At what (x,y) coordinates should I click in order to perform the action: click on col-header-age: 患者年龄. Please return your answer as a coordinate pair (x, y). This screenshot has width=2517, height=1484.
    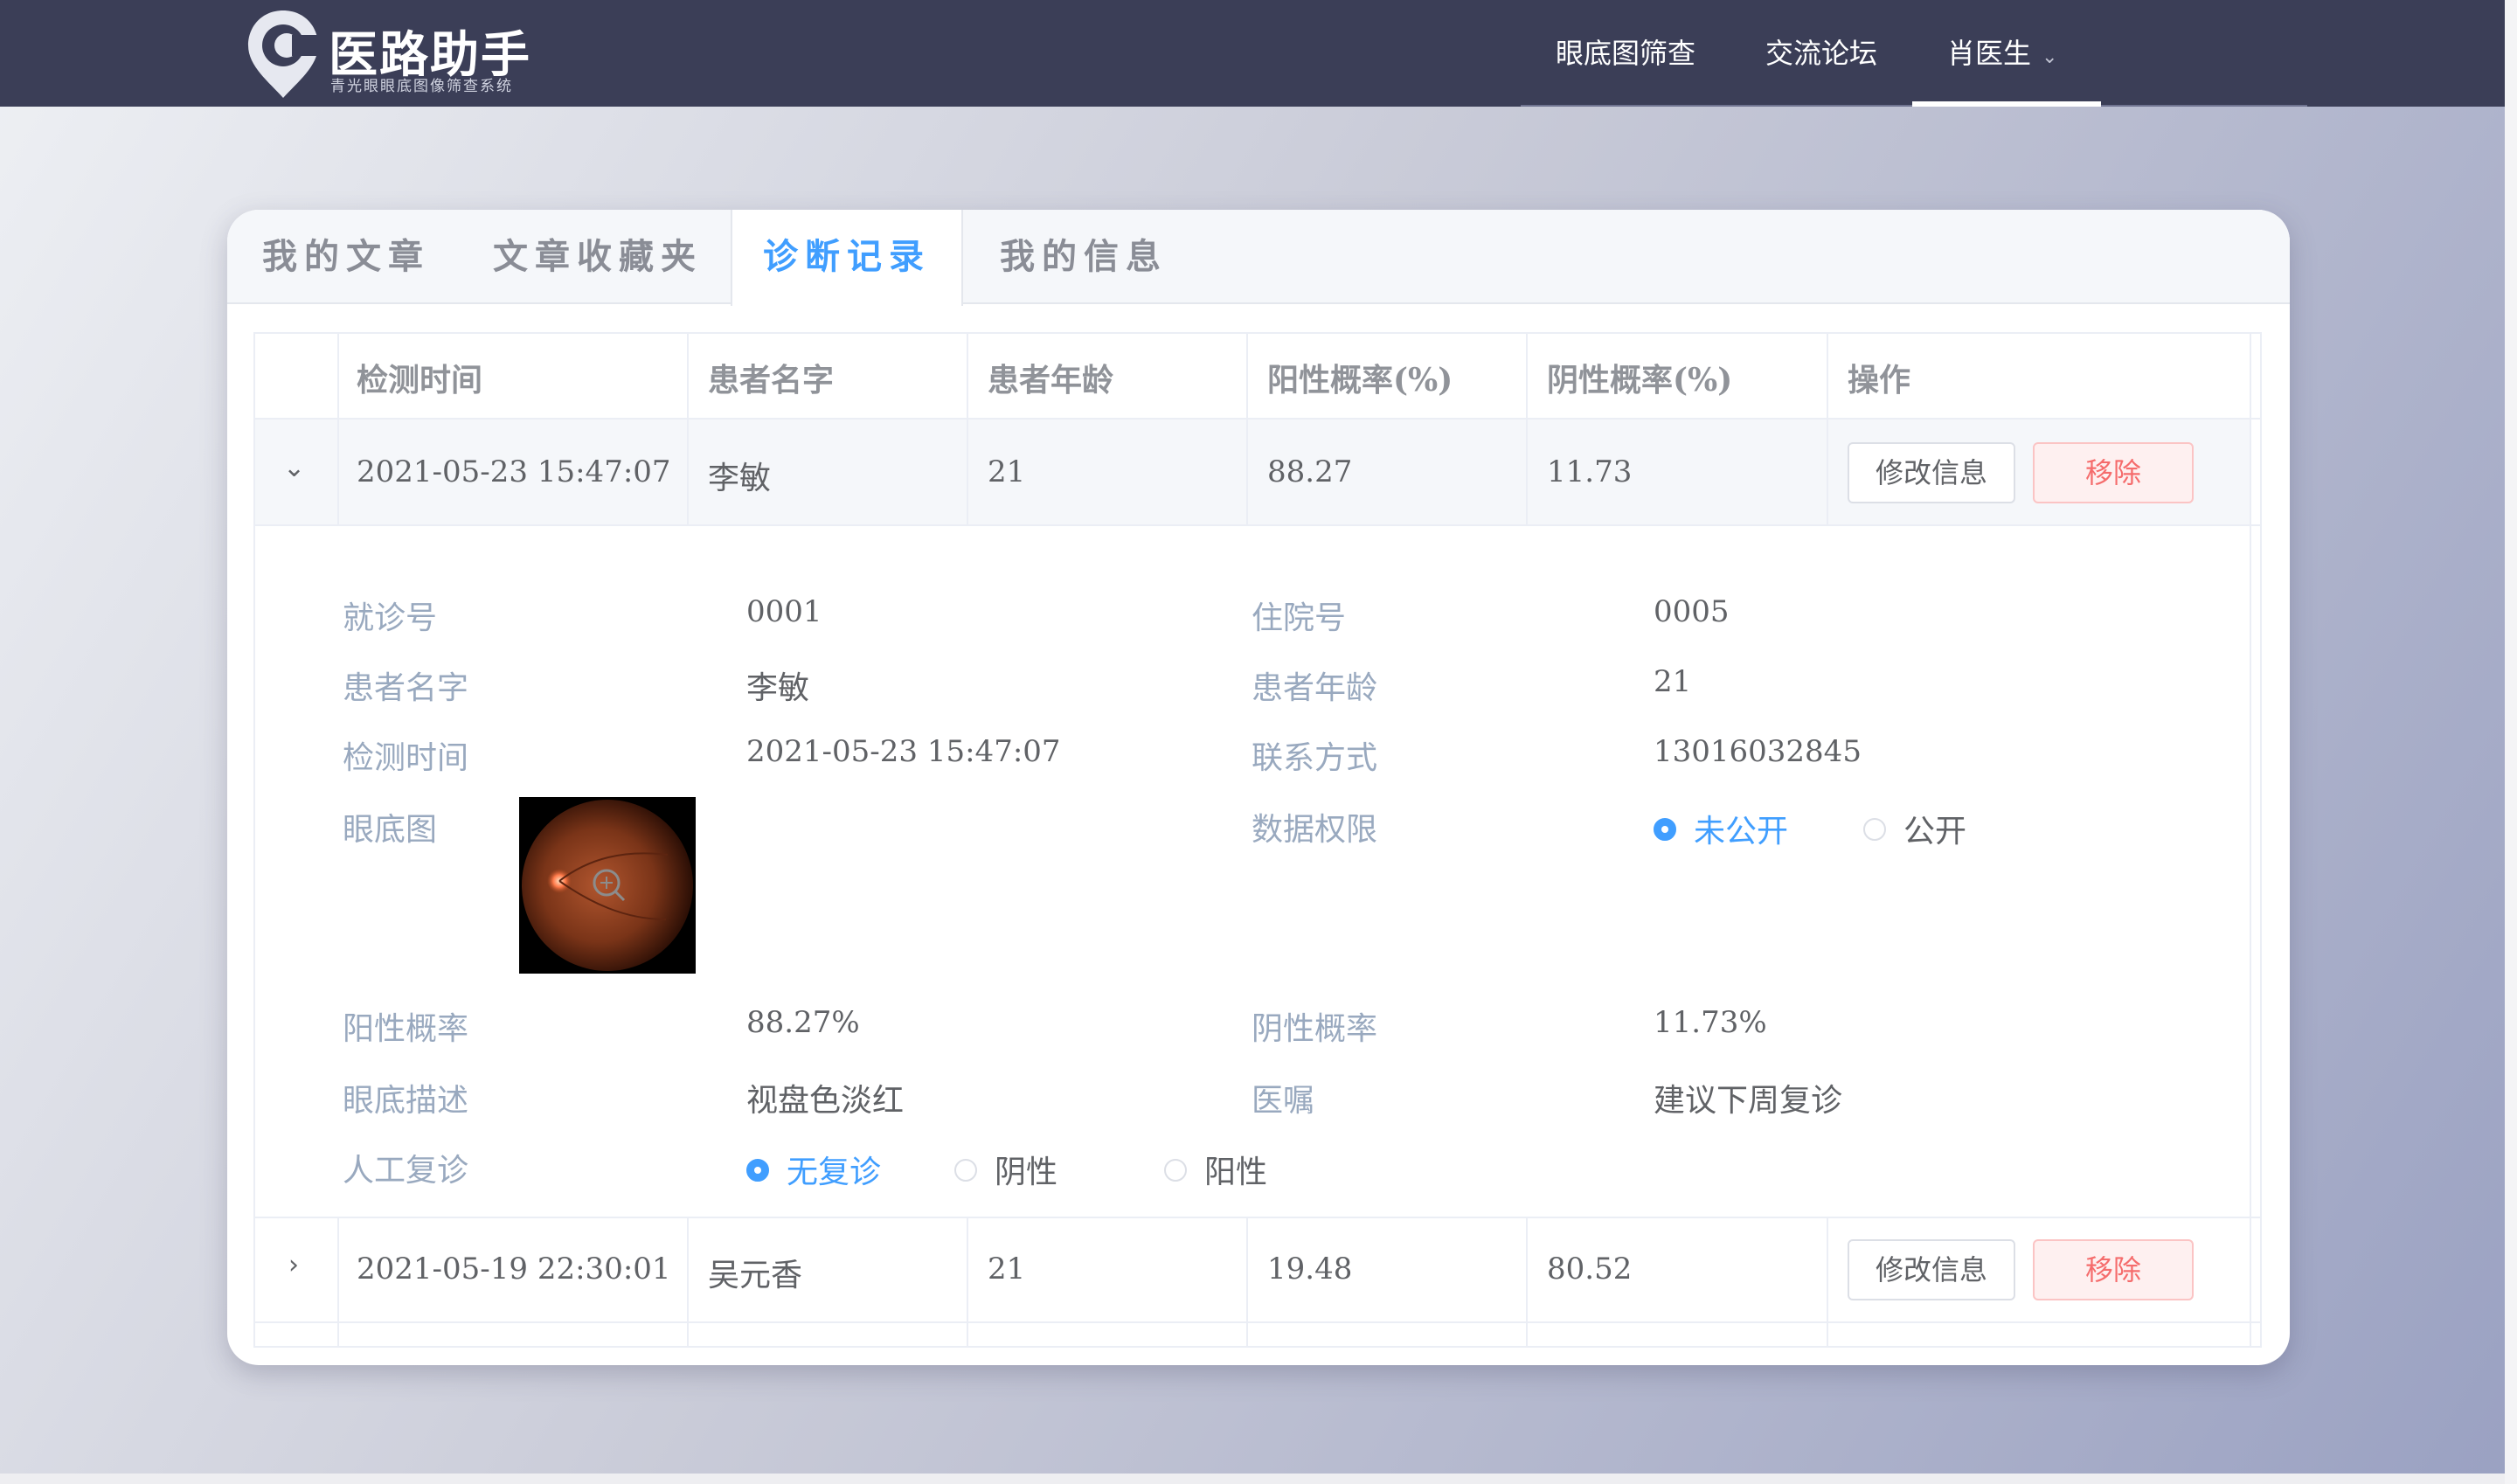
    Looking at the image, I should click on (1050, 377).